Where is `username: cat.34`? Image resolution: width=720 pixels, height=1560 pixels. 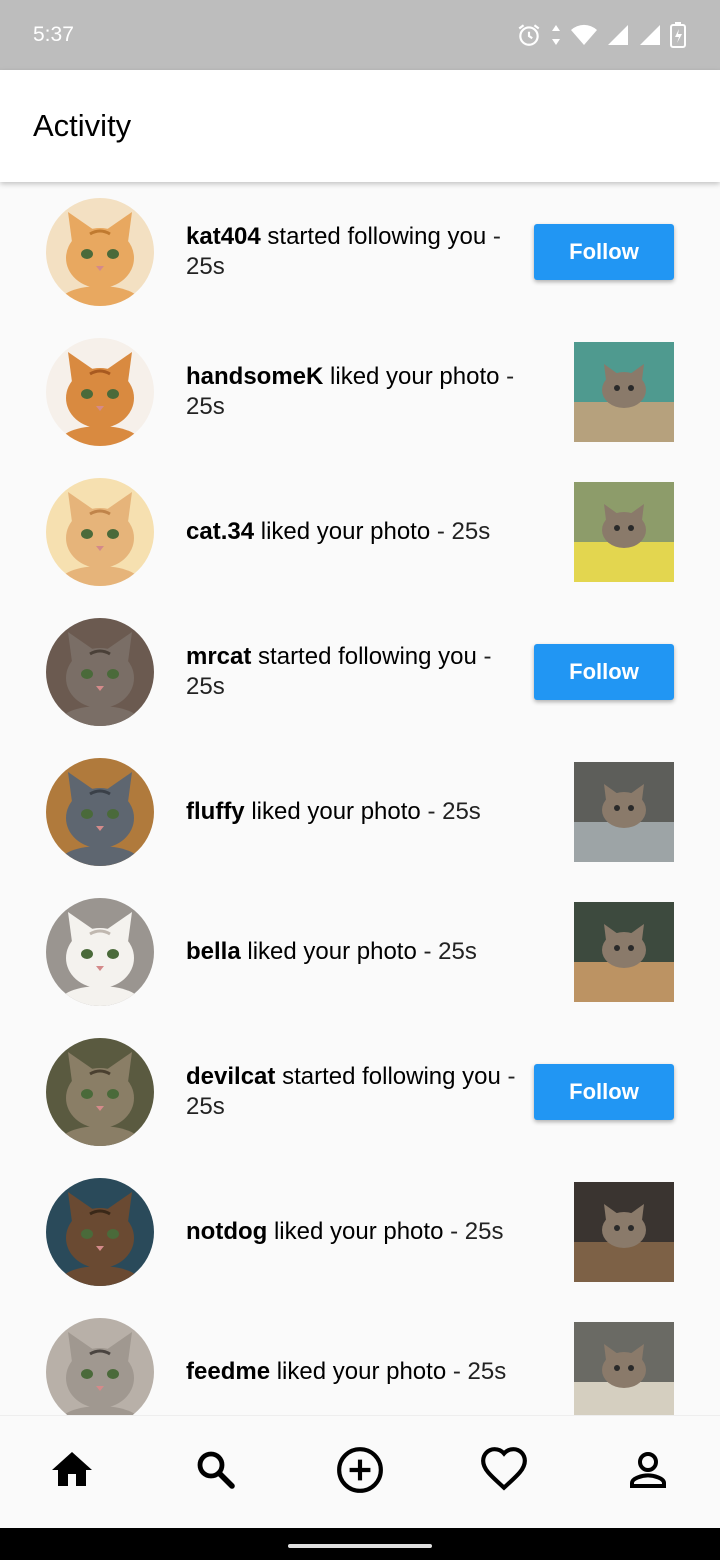
username: cat.34 is located at coordinates (220, 531).